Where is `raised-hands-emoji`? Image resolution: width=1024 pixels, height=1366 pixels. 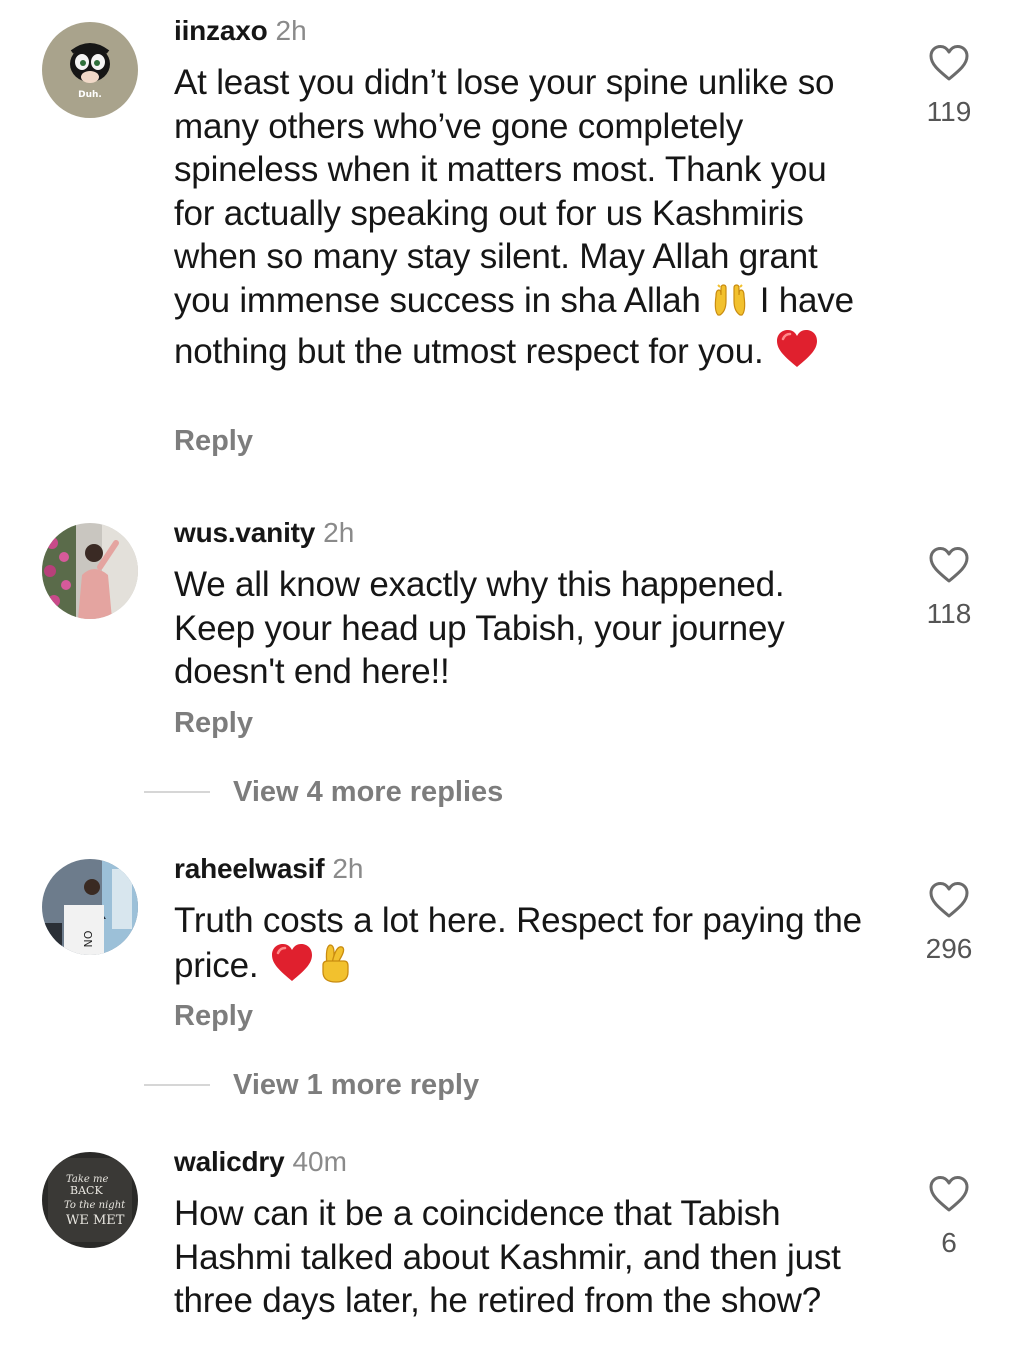 raised-hands-emoji is located at coordinates (730, 306).